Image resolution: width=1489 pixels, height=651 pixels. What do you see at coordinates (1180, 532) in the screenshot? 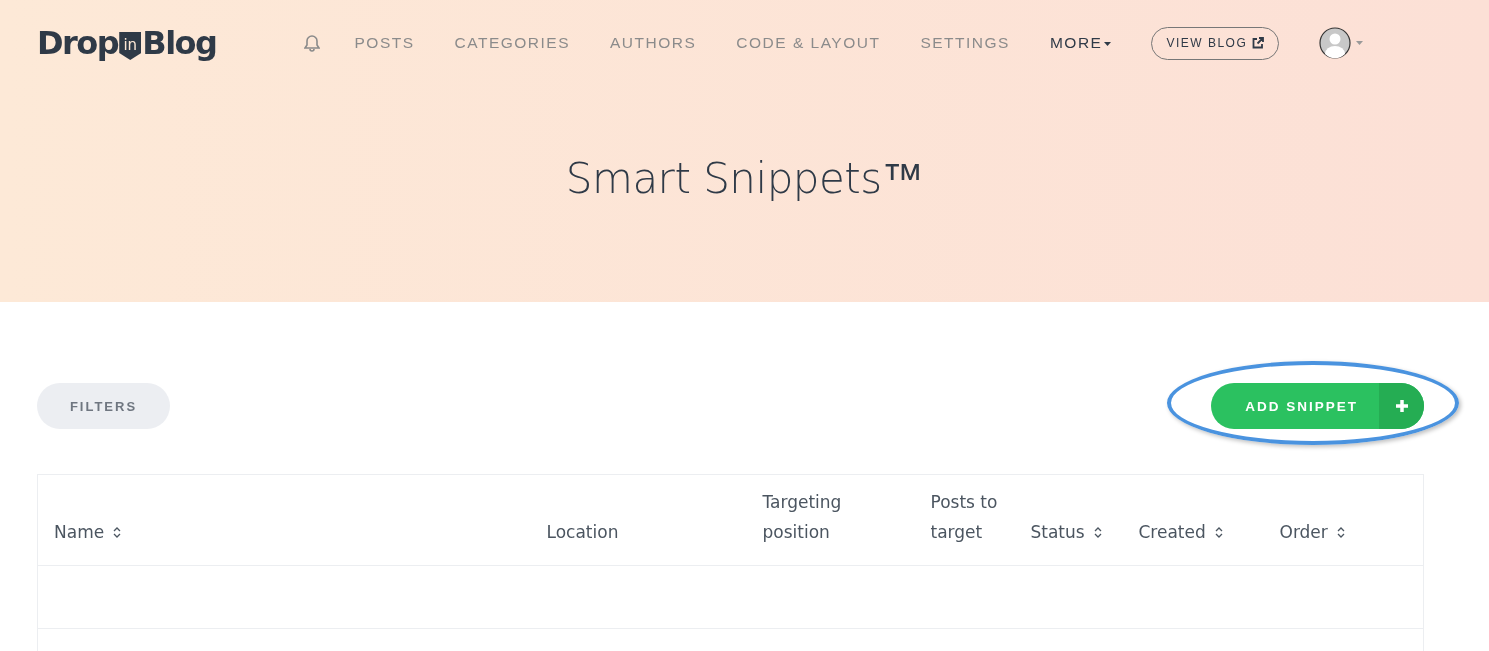
I see `column-header: Created` at bounding box center [1180, 532].